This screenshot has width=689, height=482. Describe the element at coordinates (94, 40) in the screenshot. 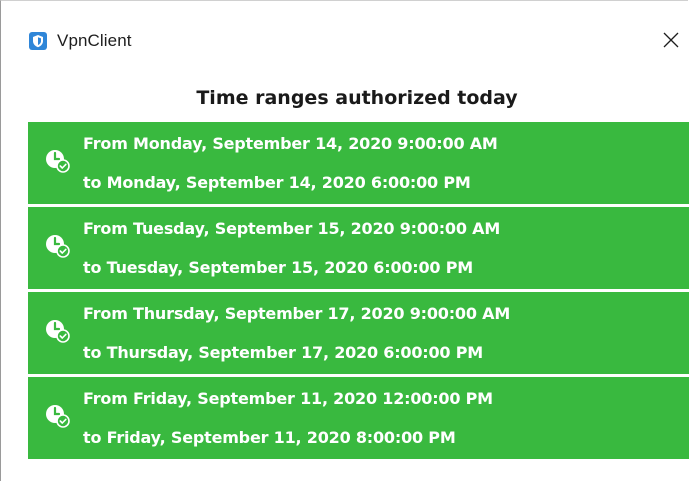

I see `window-title: VpnClient` at that location.